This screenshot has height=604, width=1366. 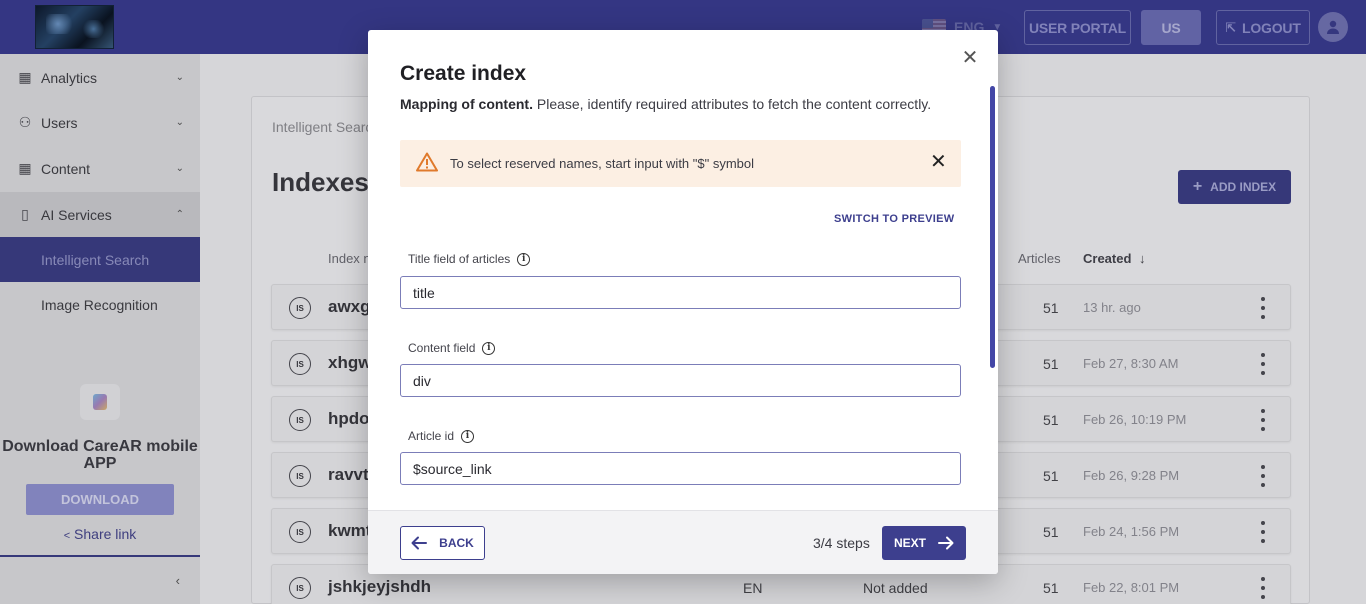 What do you see at coordinates (427, 162) in the screenshot?
I see `warning-icon` at bounding box center [427, 162].